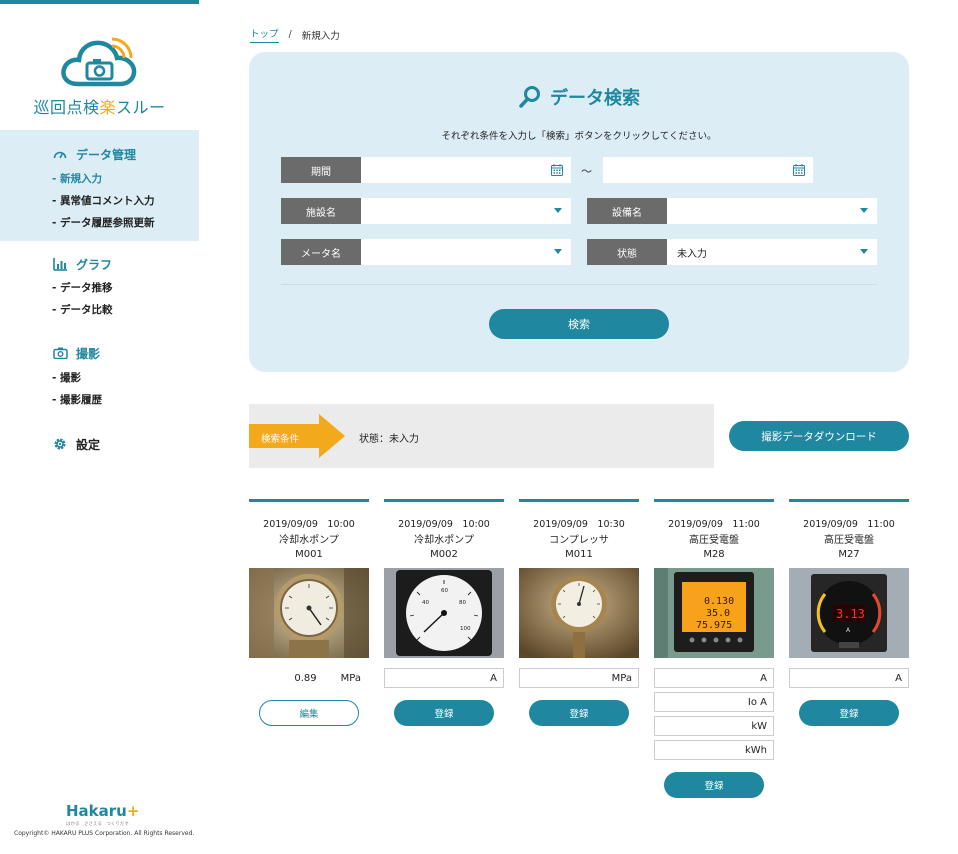  I want to click on meter-select, so click(466, 252).